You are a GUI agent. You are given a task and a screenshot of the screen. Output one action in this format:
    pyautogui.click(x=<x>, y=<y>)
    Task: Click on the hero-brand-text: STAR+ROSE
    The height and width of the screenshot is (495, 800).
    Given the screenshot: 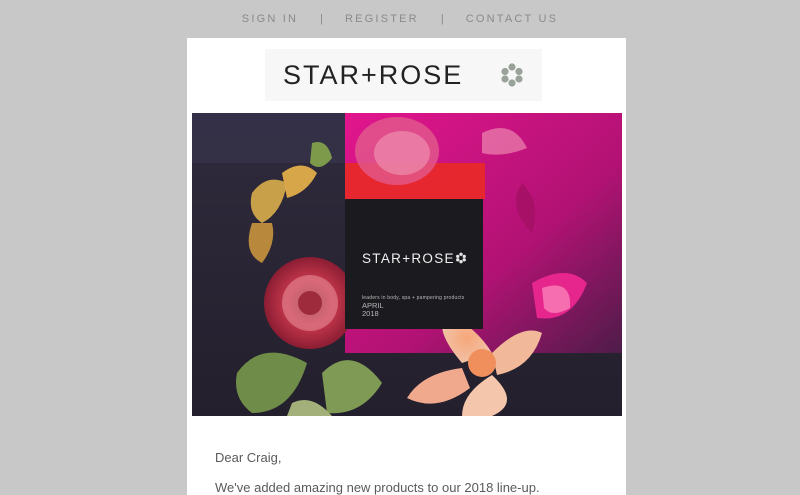 What is the action you would take?
    pyautogui.click(x=408, y=258)
    